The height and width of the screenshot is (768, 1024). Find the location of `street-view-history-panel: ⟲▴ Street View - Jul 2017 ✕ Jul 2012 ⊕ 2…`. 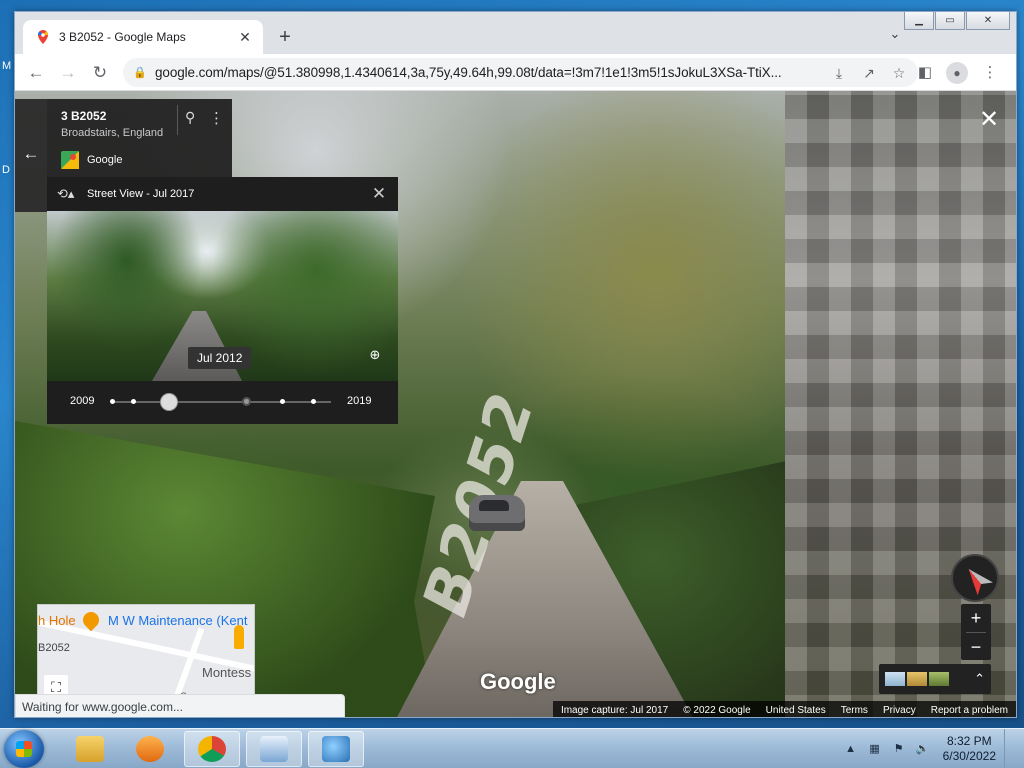

street-view-history-panel: ⟲▴ Street View - Jul 2017 ✕ Jul 2012 ⊕ 2… is located at coordinates (222, 300).